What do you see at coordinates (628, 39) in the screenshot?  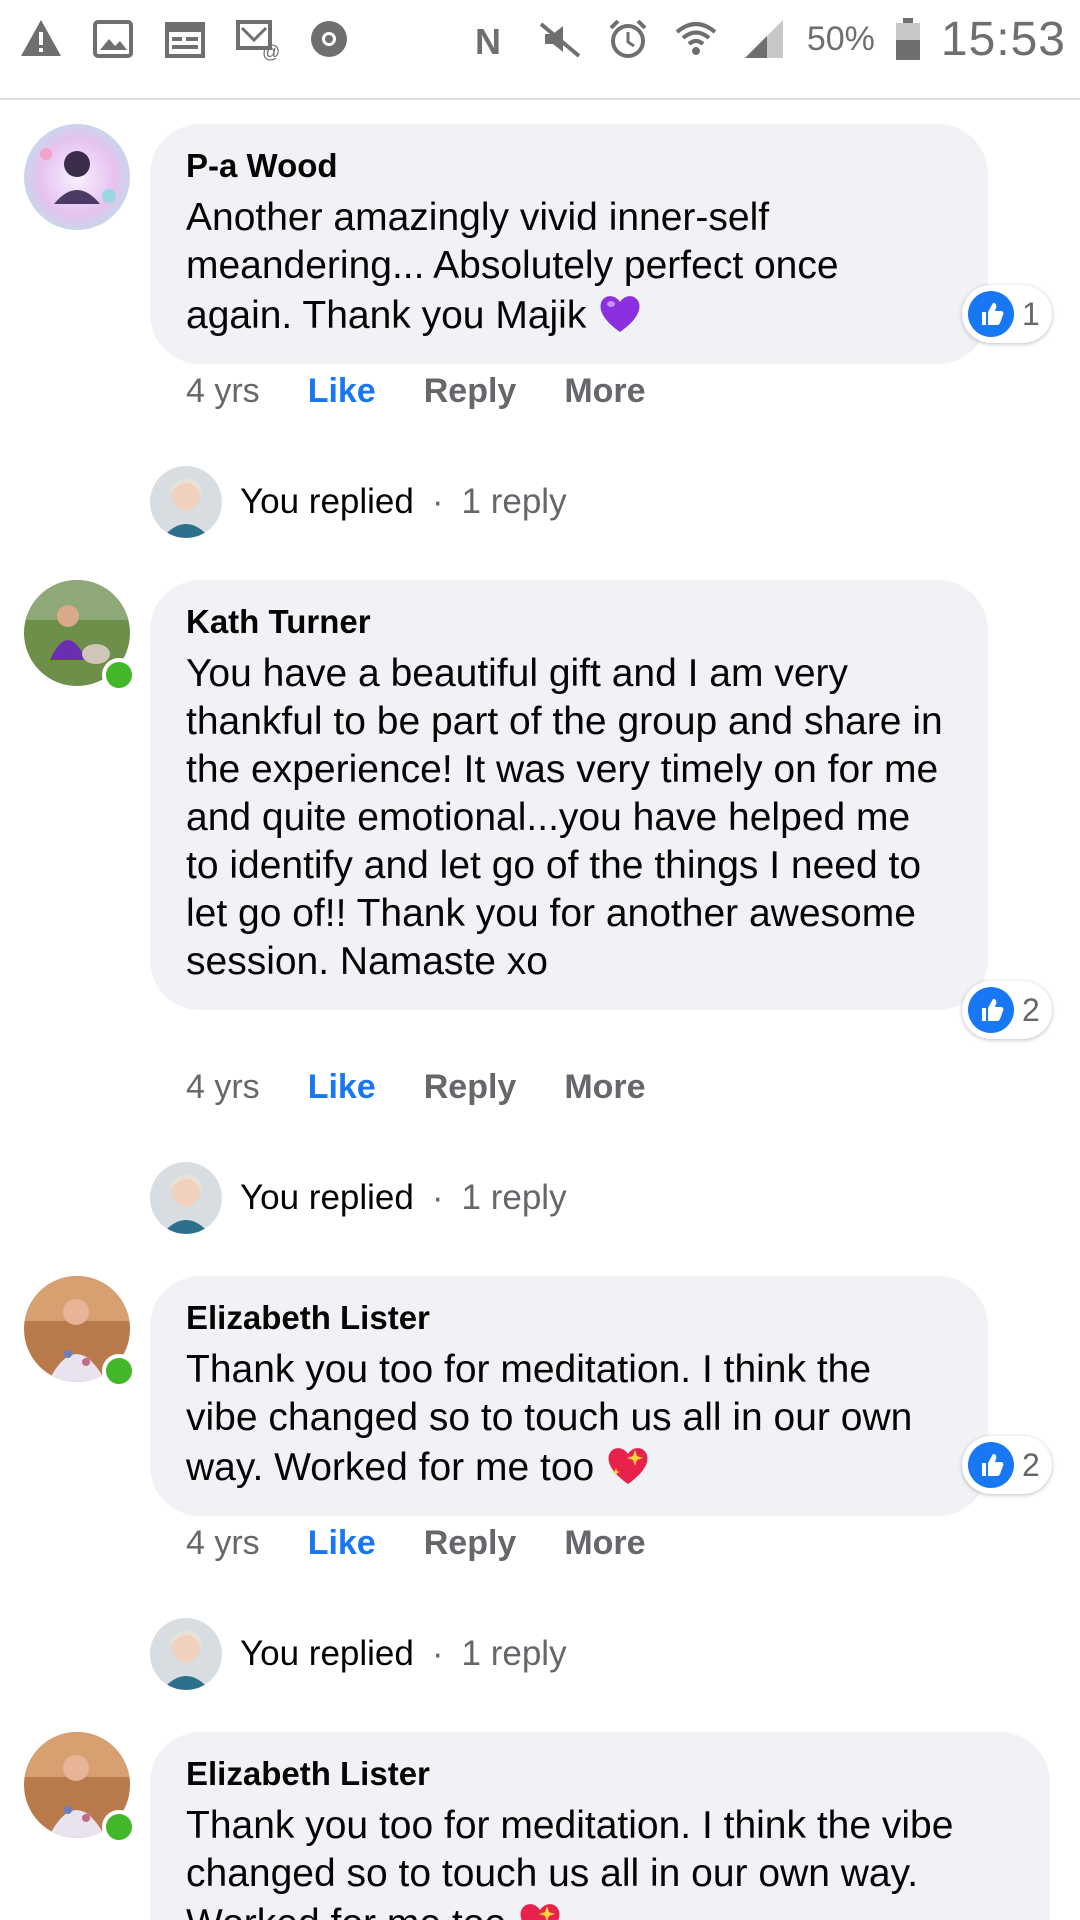 I see `alarm-icon` at bounding box center [628, 39].